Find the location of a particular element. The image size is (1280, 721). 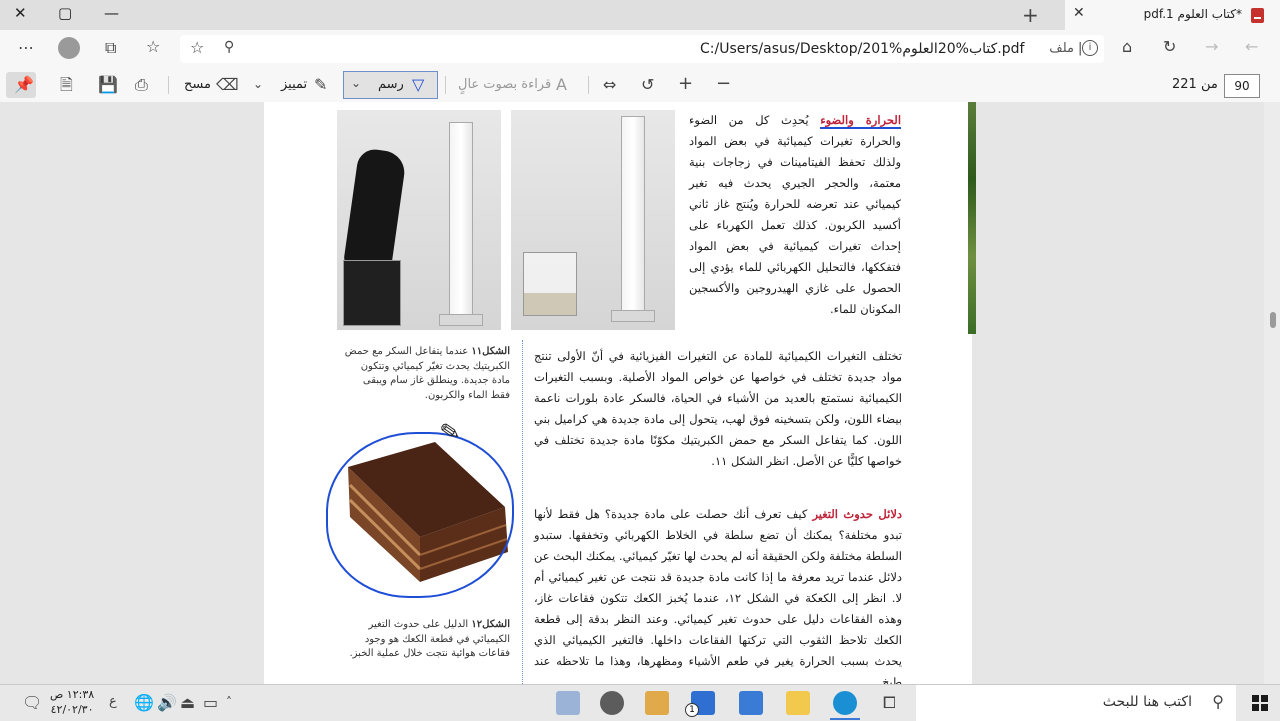

save-as-icon: 🗎 is located at coordinates (66, 85).